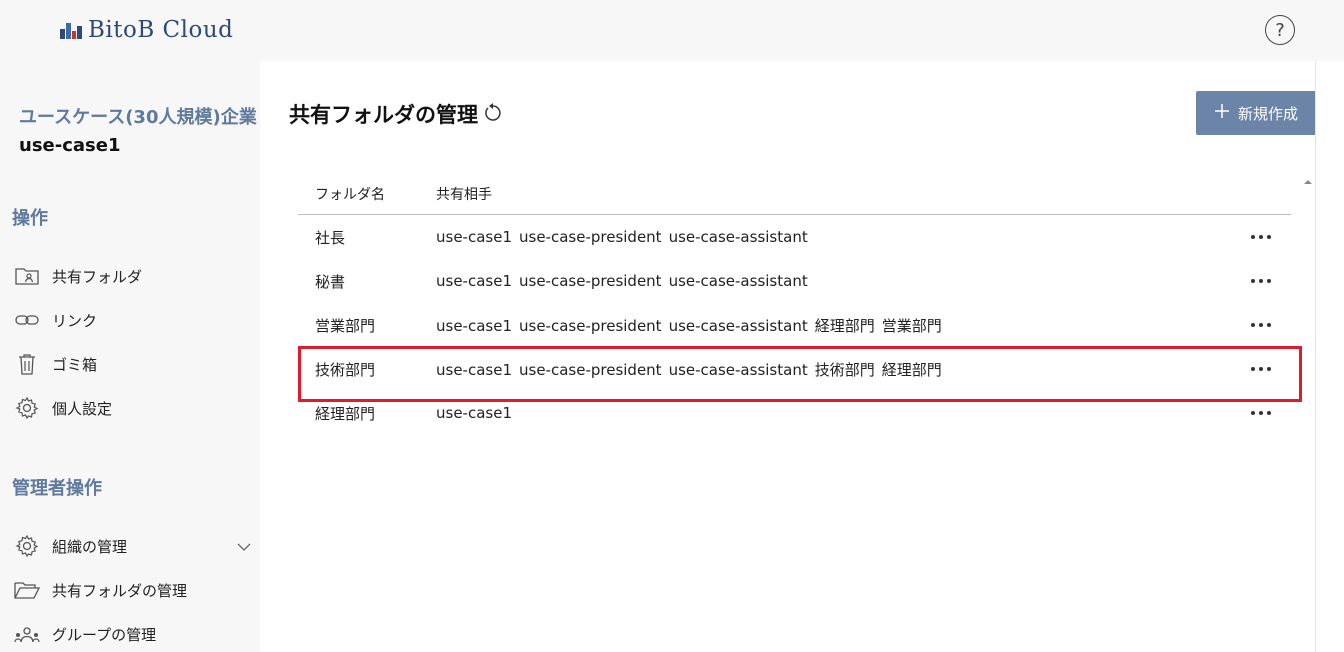 The image size is (1344, 652). Describe the element at coordinates (464, 194) in the screenshot. I see `column-header-share: 共有相手` at that location.